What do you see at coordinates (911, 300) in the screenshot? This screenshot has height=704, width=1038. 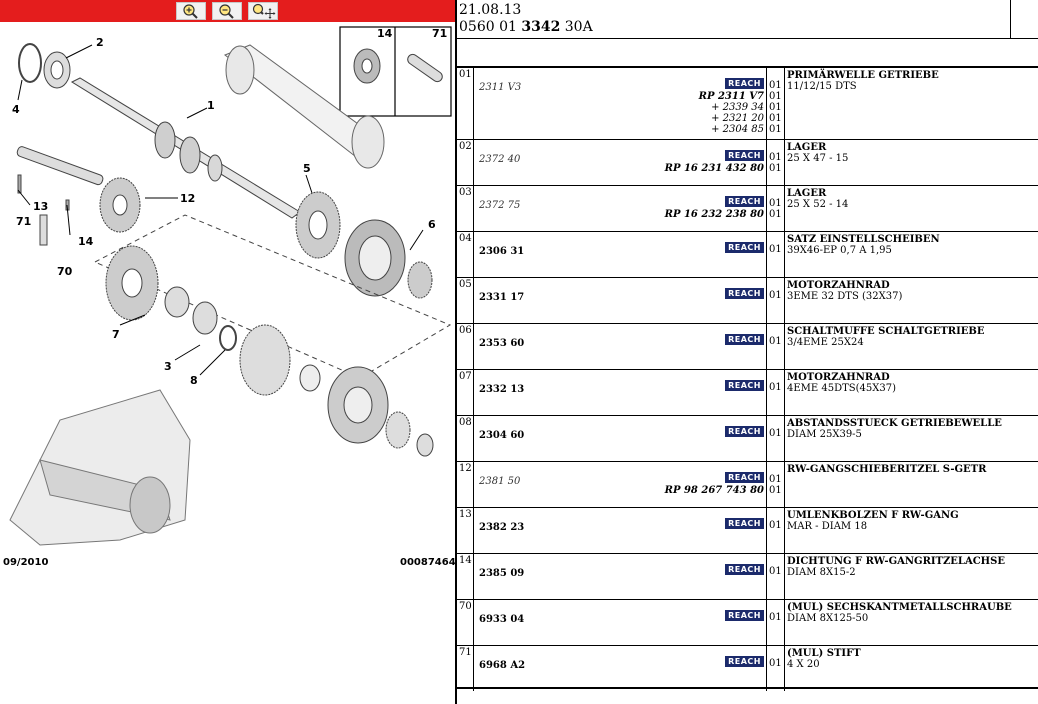 I see `part-description-cell: MOTORZAHNRAD 3EME 32 DTS (32X37)` at bounding box center [911, 300].